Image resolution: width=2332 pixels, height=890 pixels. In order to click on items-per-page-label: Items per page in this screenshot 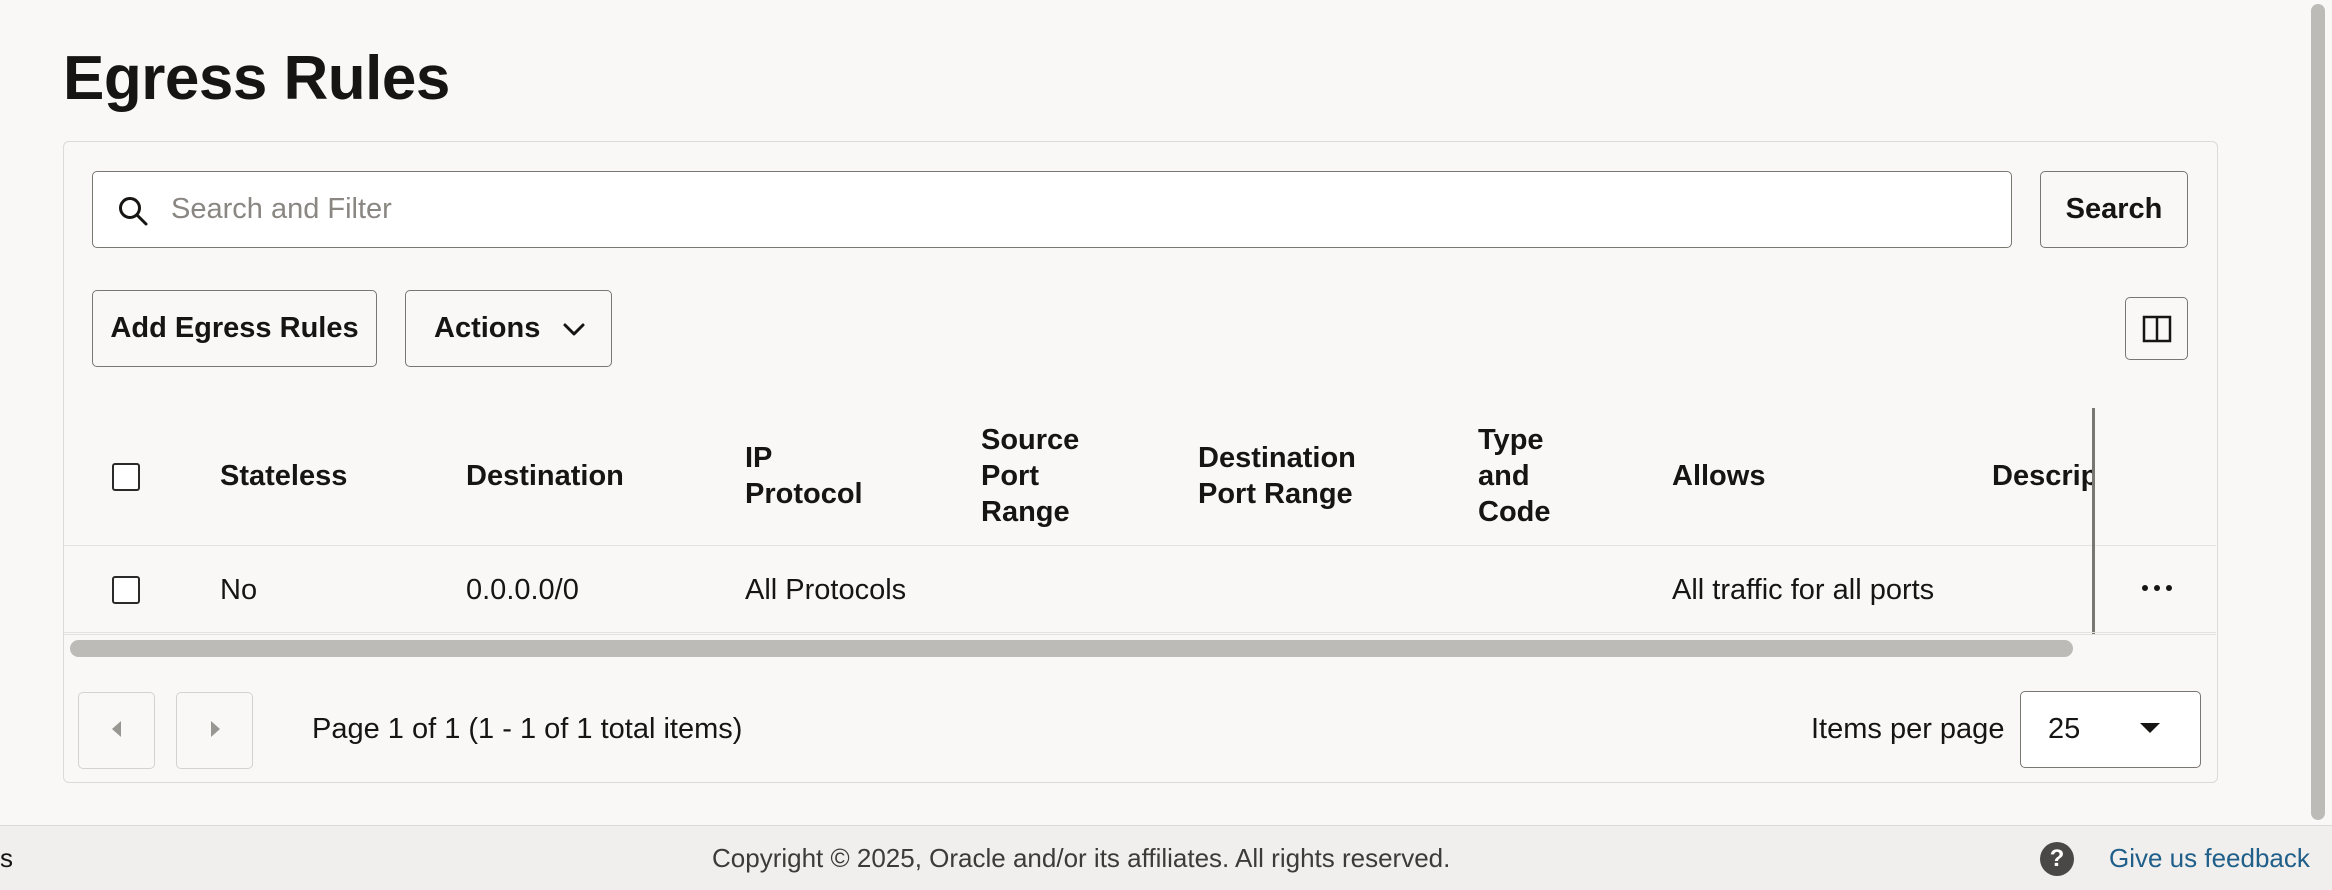, I will do `click(1908, 729)`.